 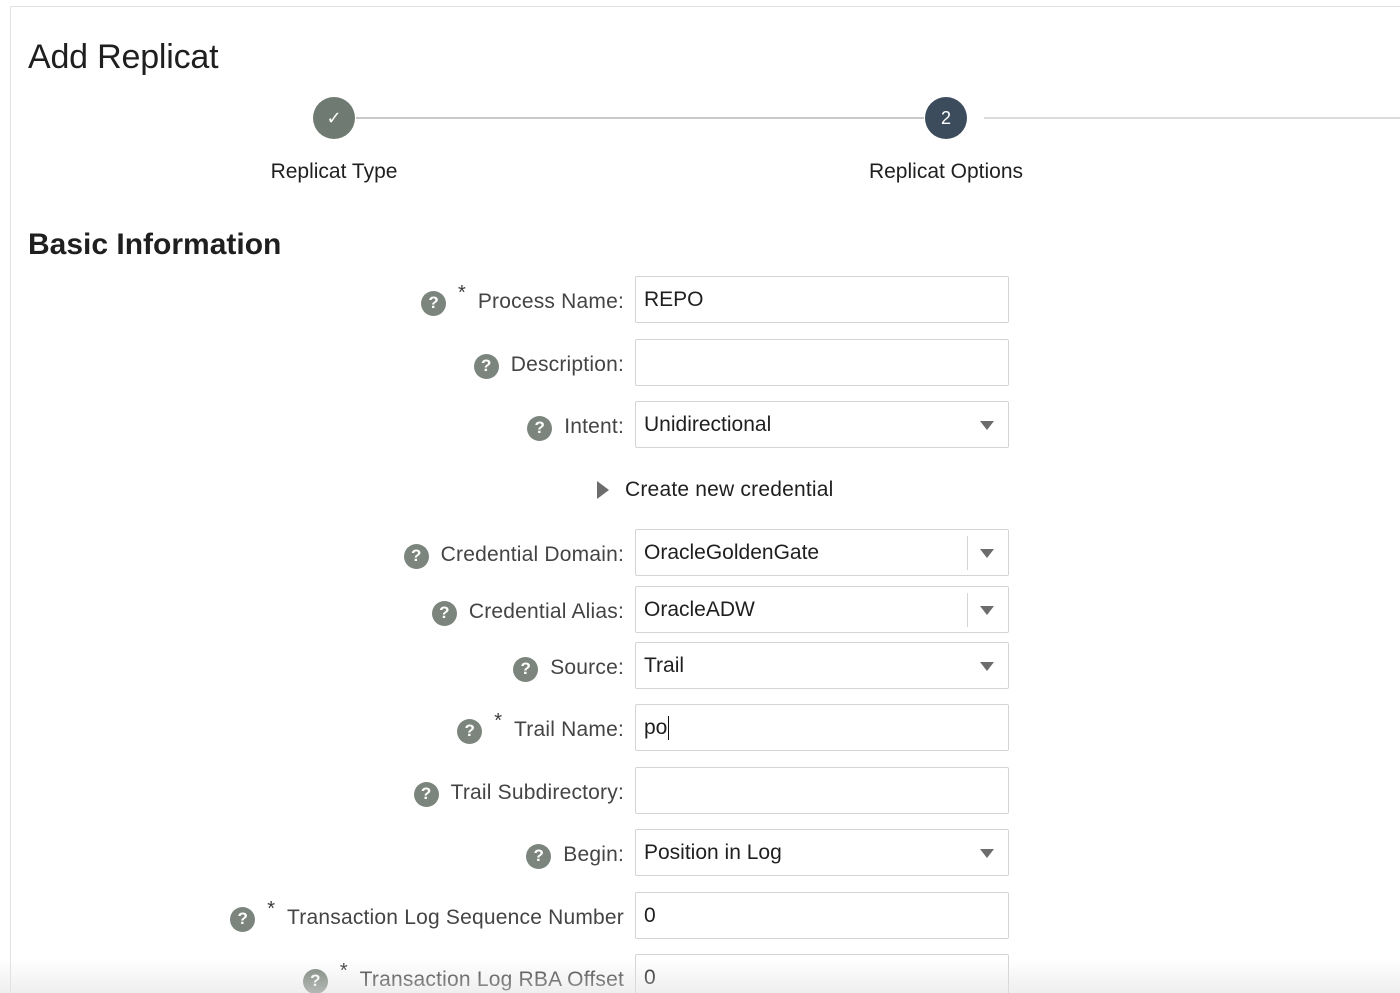 I want to click on step-replicat-options-marker: 2, so click(x=946, y=118).